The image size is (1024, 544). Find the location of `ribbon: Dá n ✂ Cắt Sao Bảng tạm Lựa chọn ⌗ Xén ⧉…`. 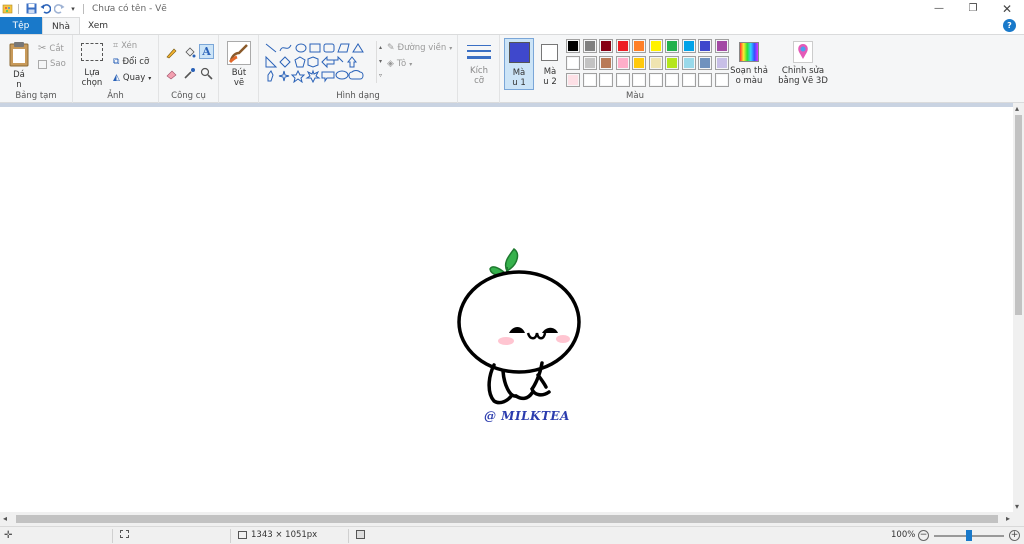

ribbon: Dá n ✂ Cắt Sao Bảng tạm Lựa chọn ⌗ Xén ⧉… is located at coordinates (512, 68).